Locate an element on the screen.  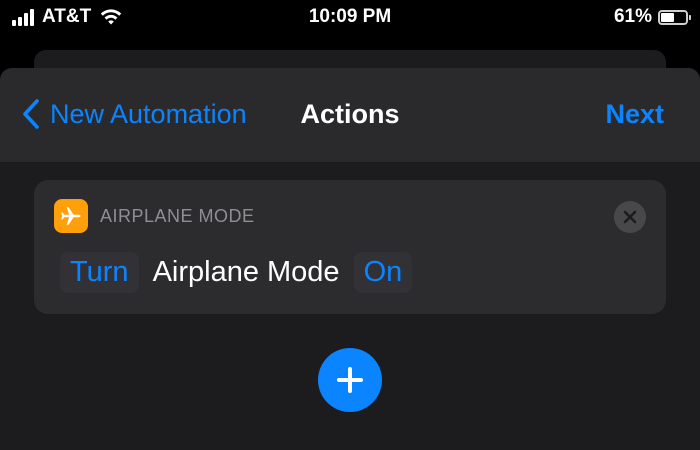
action-header: AIRPLANE MODE is located at coordinates (154, 216).